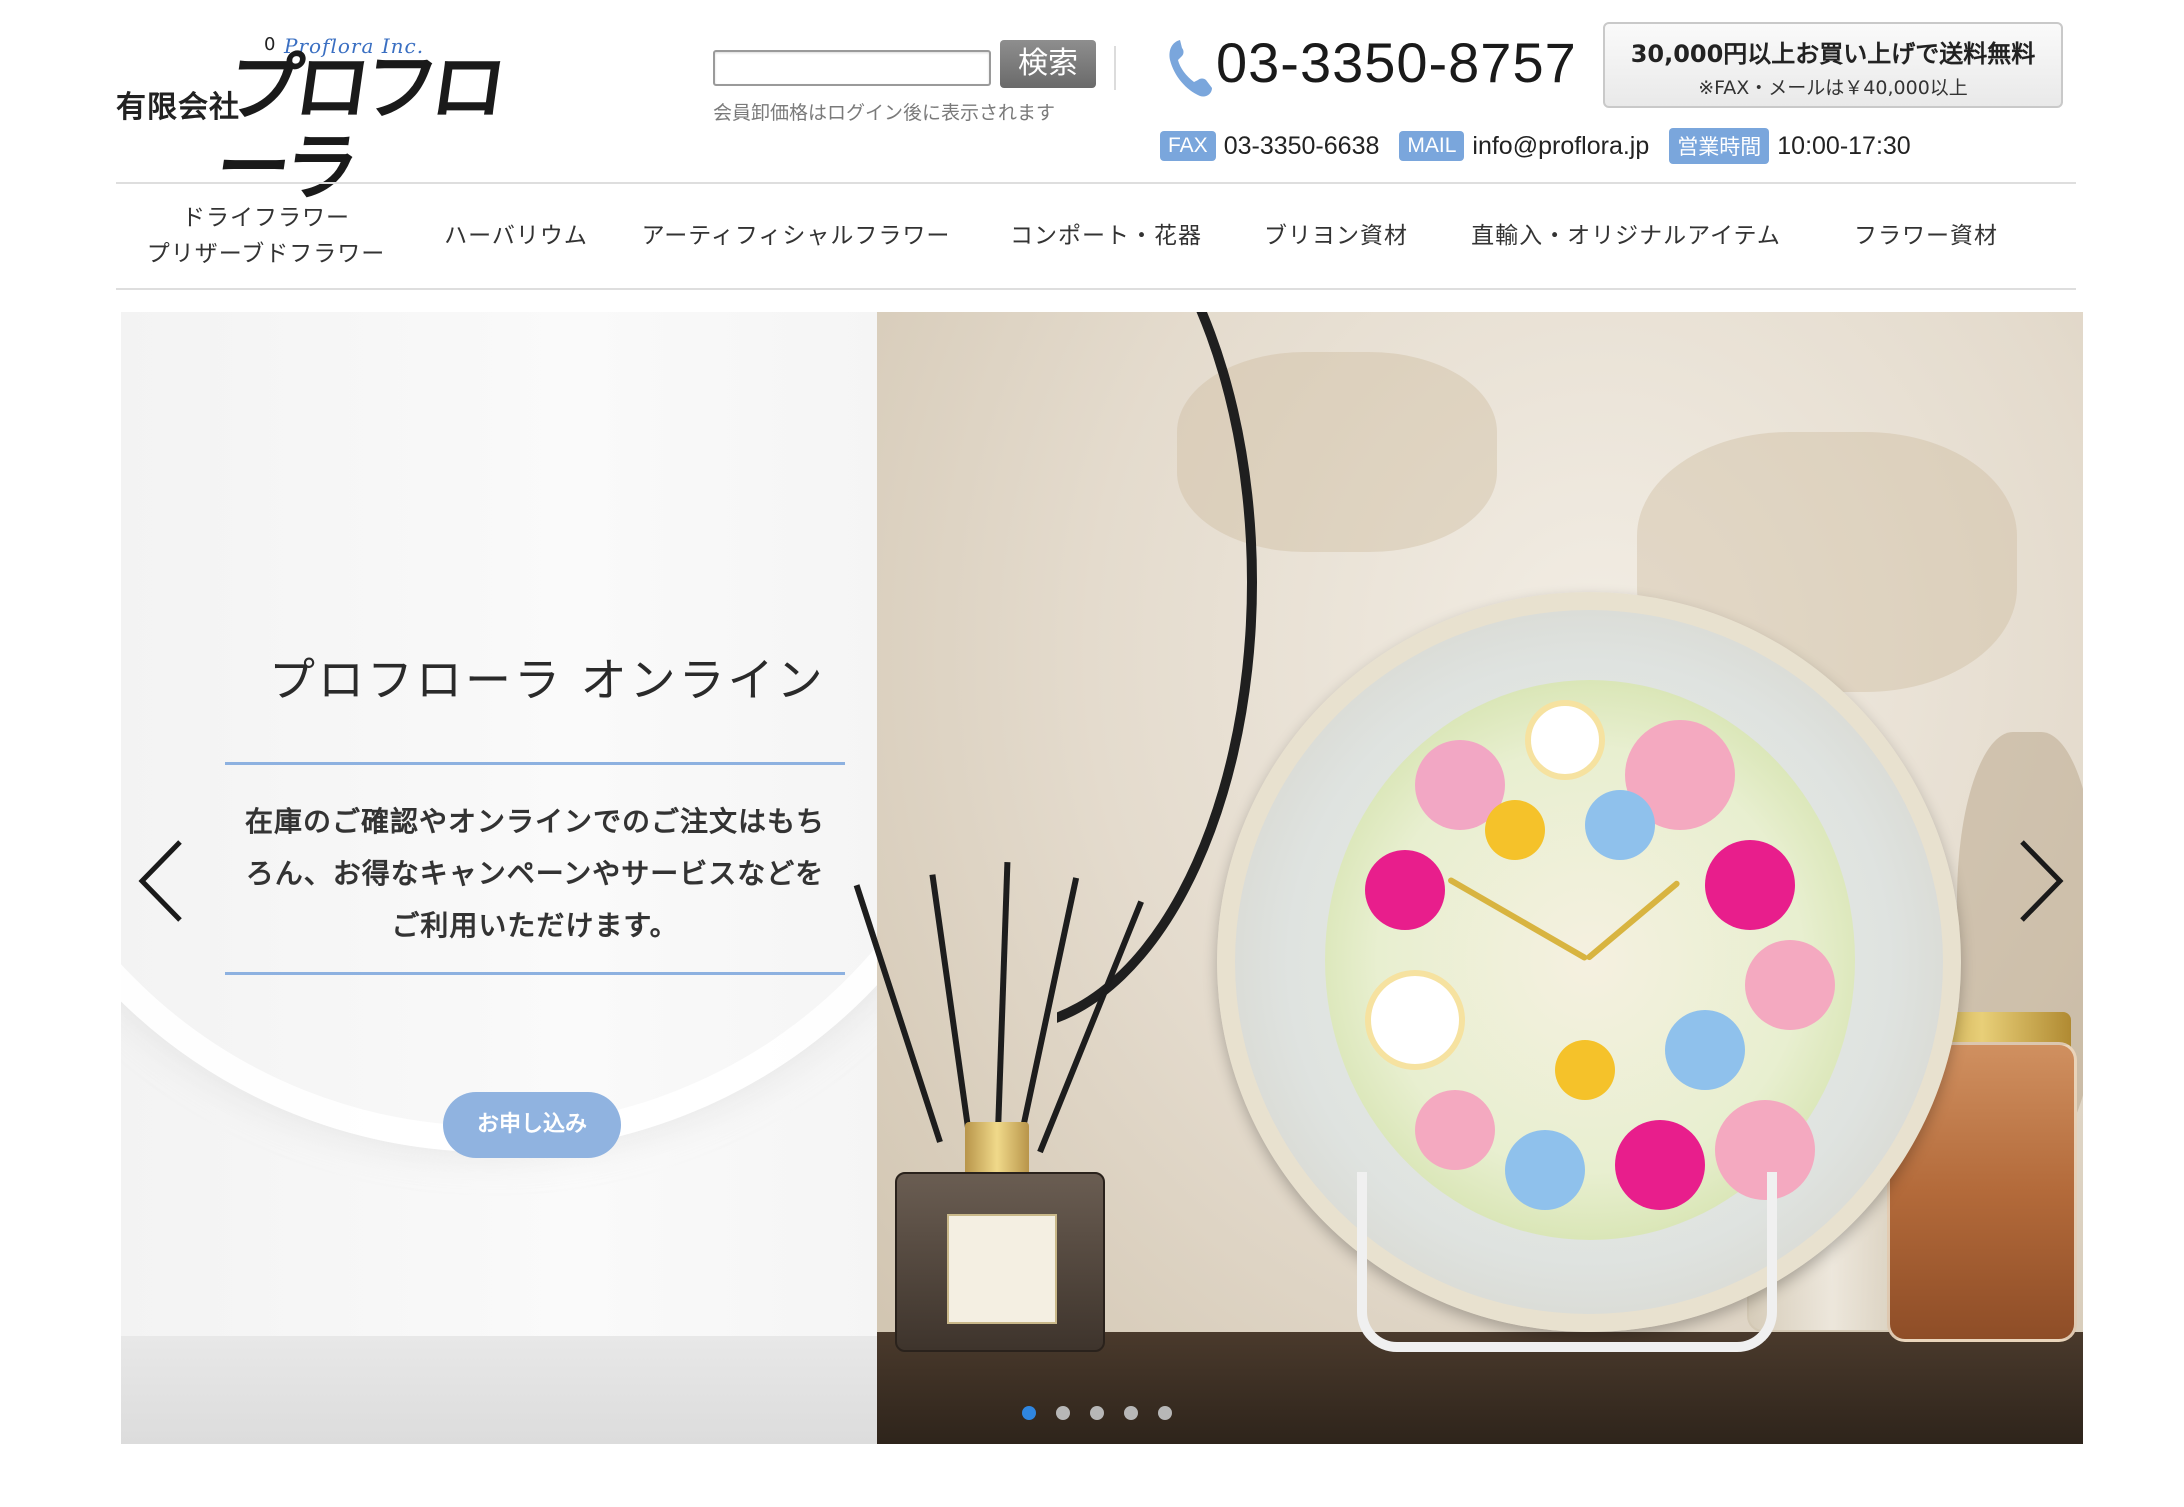 Image resolution: width=2184 pixels, height=1507 pixels. Describe the element at coordinates (535, 925) in the screenshot. I see `hero-description-line: ご利用いただけます。` at that location.